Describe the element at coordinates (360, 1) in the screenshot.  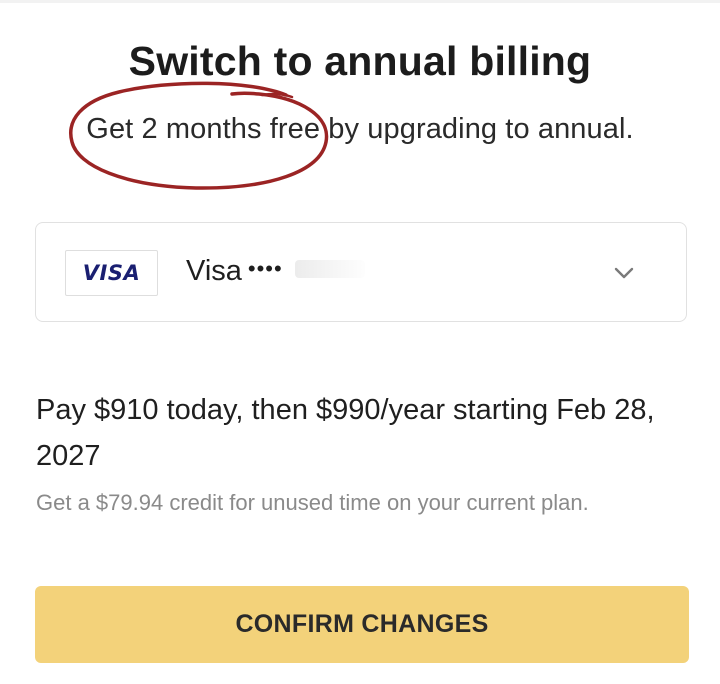
I see `top-divider` at that location.